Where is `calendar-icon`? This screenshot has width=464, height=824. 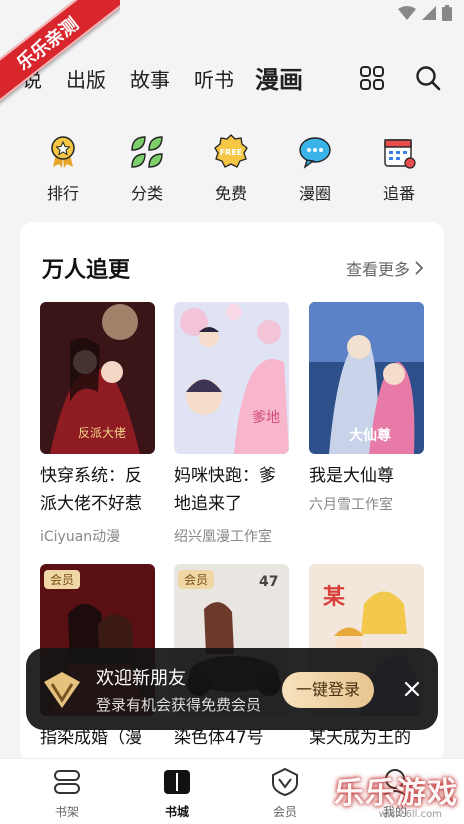
calendar-icon is located at coordinates (400, 154).